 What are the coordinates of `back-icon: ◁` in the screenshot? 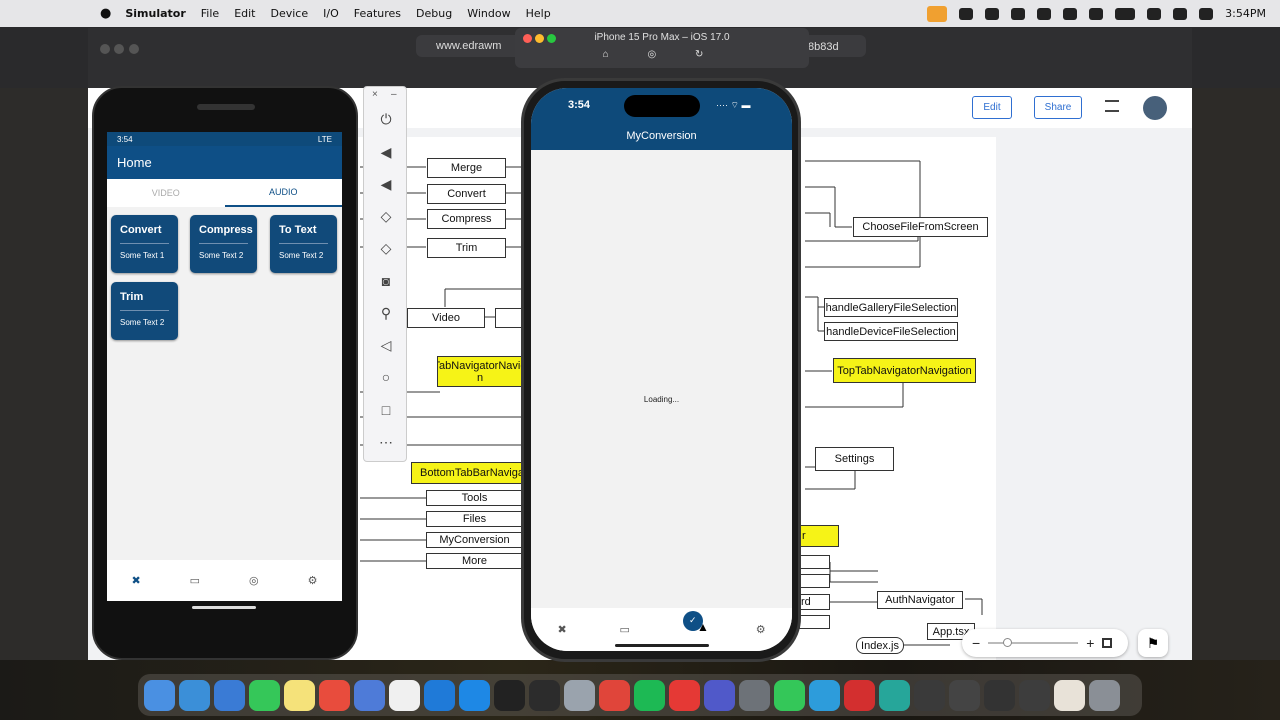 It's located at (386, 345).